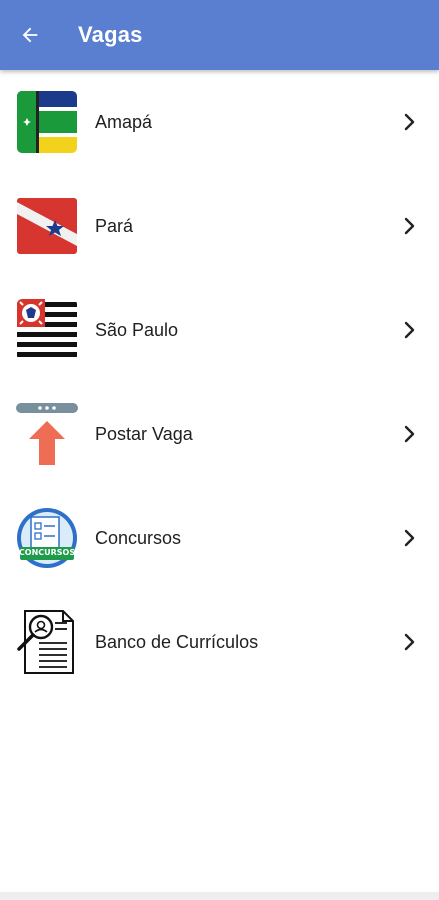 The image size is (439, 900). I want to click on app-bar: Vagas, so click(219, 35).